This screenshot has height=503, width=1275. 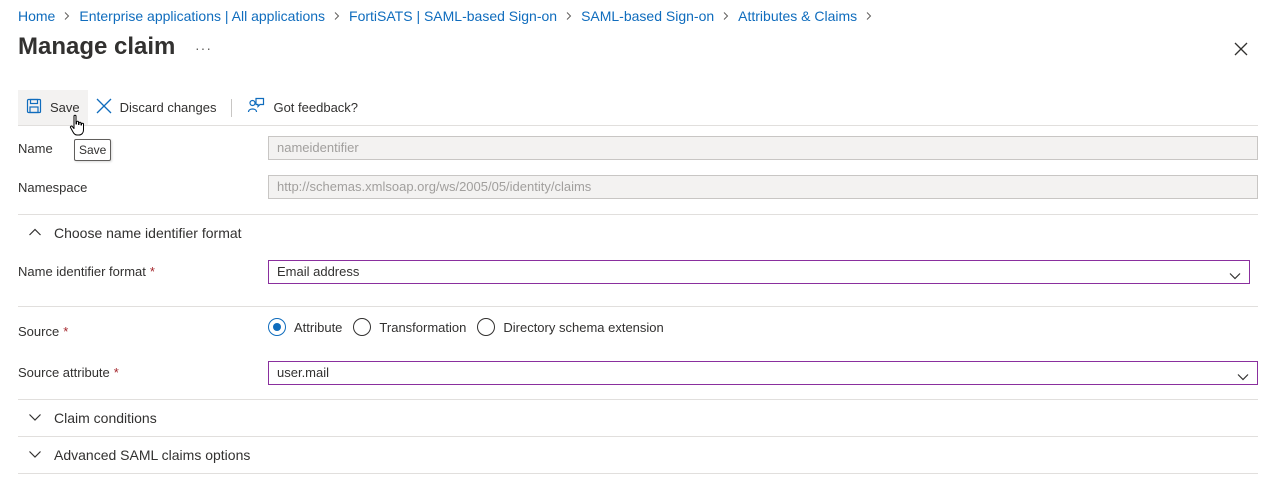 I want to click on save-tooltip: Save, so click(x=93, y=150).